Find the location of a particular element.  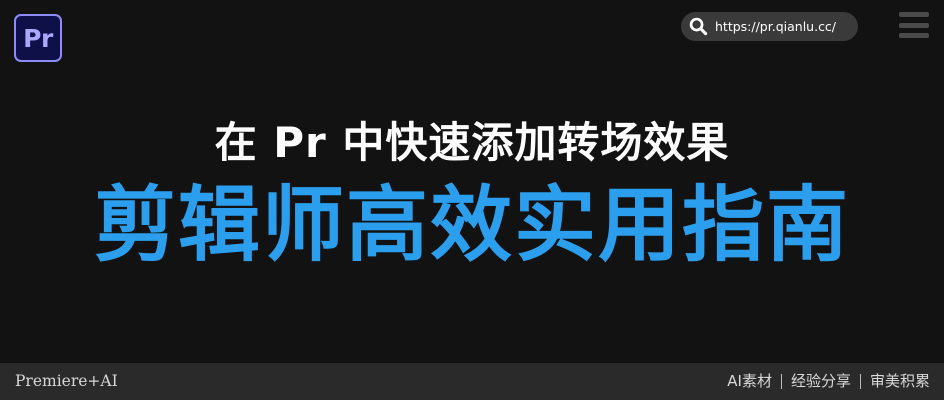

footer-tag-experience: 经验分享 is located at coordinates (820, 381).